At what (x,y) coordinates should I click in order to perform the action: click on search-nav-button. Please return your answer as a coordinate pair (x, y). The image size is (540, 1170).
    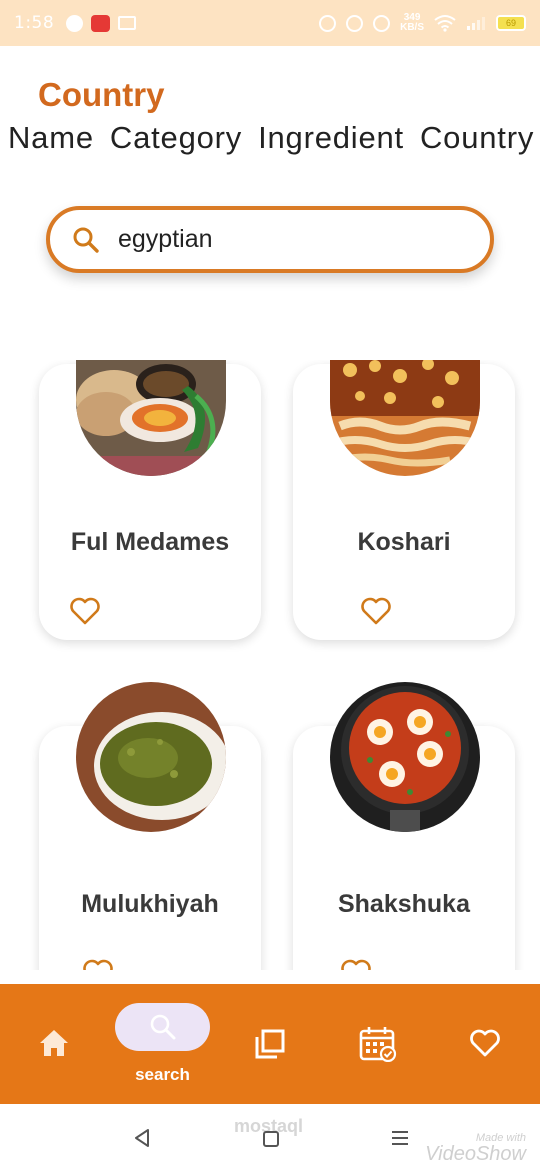
    Looking at the image, I should click on (162, 1027).